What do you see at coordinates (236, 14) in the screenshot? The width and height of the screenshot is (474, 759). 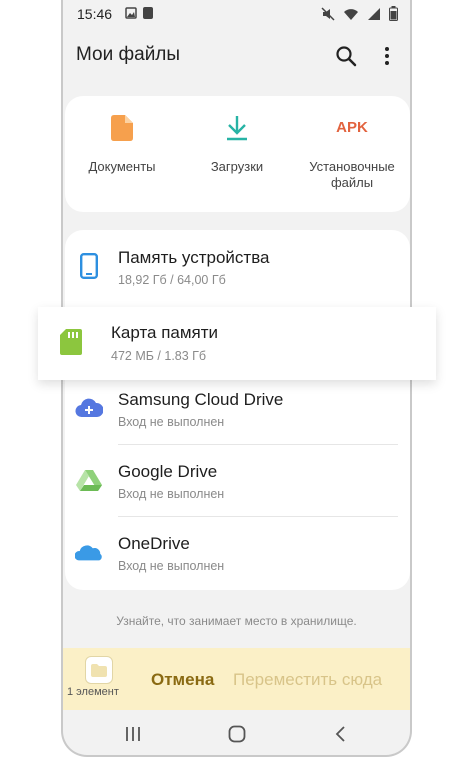 I see `status-bar: 15:46` at bounding box center [236, 14].